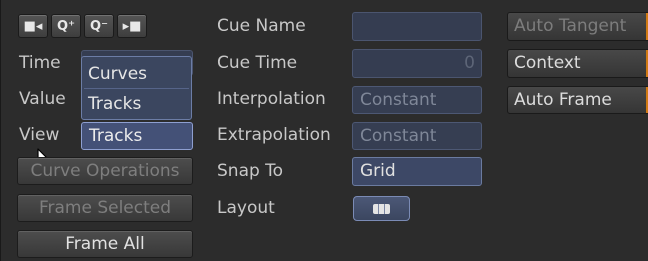  Describe the element at coordinates (261, 26) in the screenshot. I see `cue-name-label: Cue Name` at that location.